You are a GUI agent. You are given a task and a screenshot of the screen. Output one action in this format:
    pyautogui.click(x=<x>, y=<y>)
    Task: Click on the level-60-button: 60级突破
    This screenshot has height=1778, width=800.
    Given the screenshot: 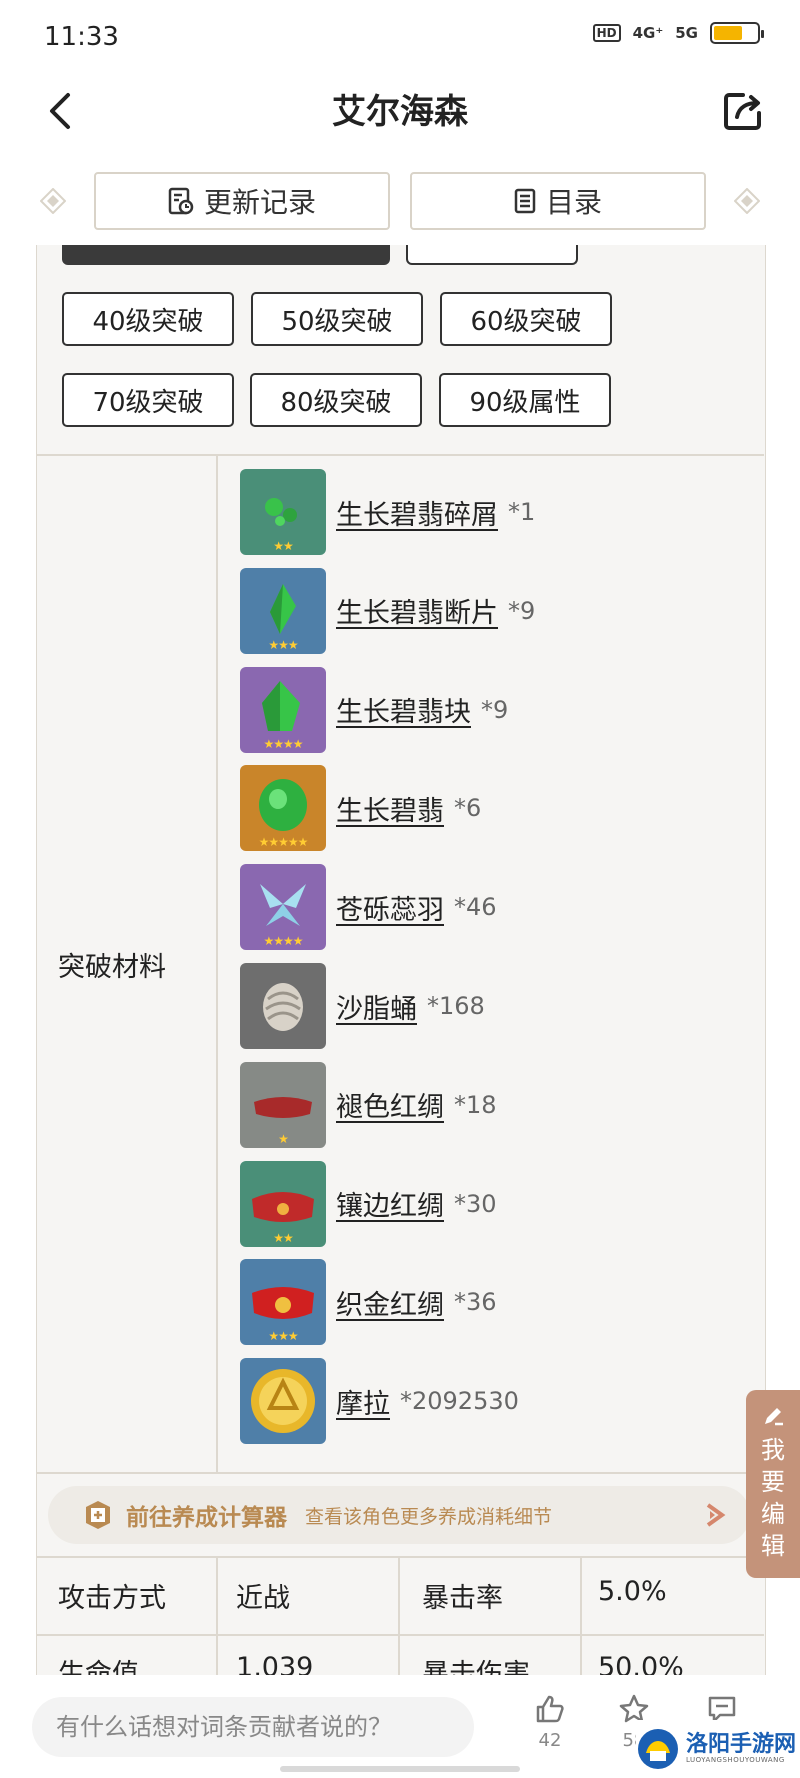 What is the action you would take?
    pyautogui.click(x=526, y=319)
    